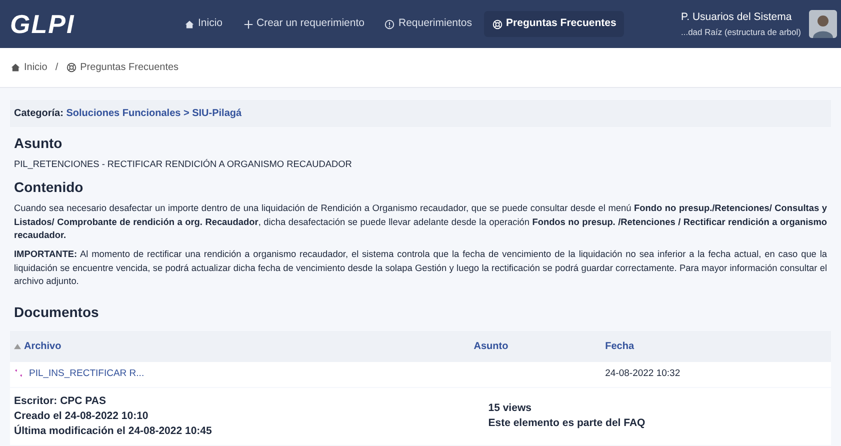  What do you see at coordinates (113, 432) in the screenshot?
I see `info-text: Última modificación el 24-08-2022 10:45` at bounding box center [113, 432].